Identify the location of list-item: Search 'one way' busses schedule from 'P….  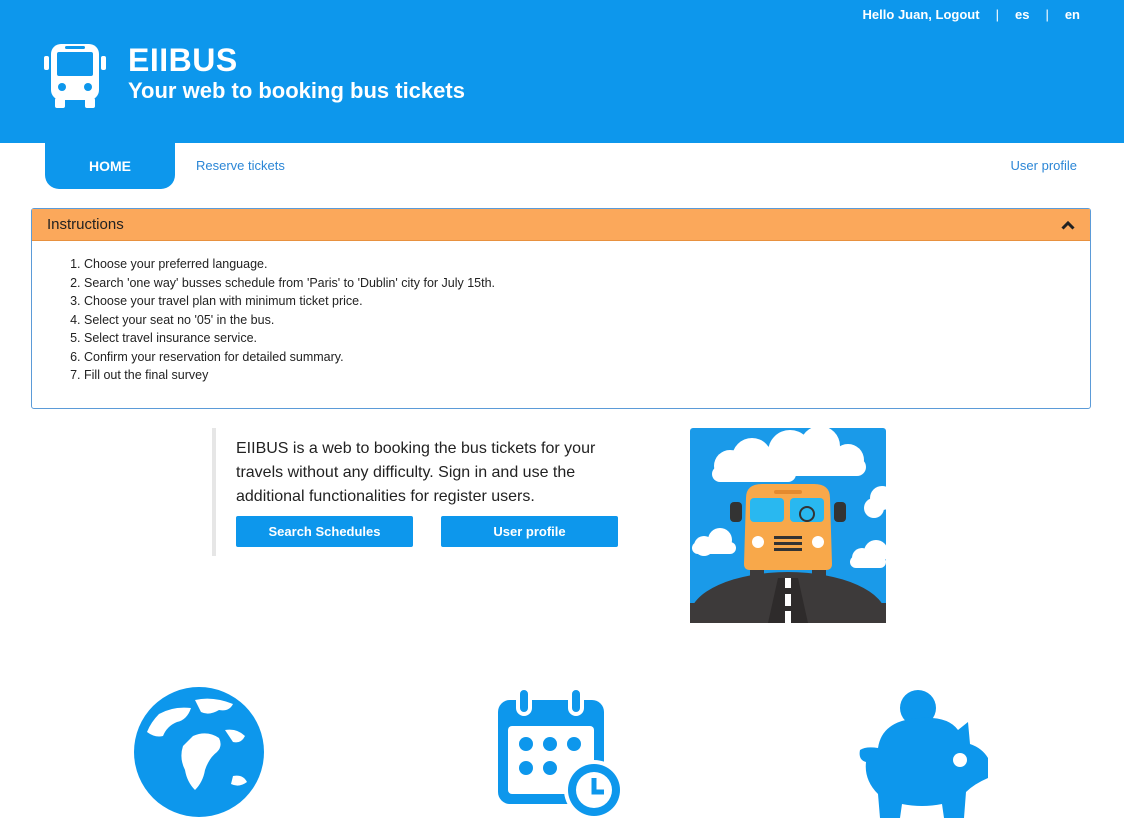
(587, 283).